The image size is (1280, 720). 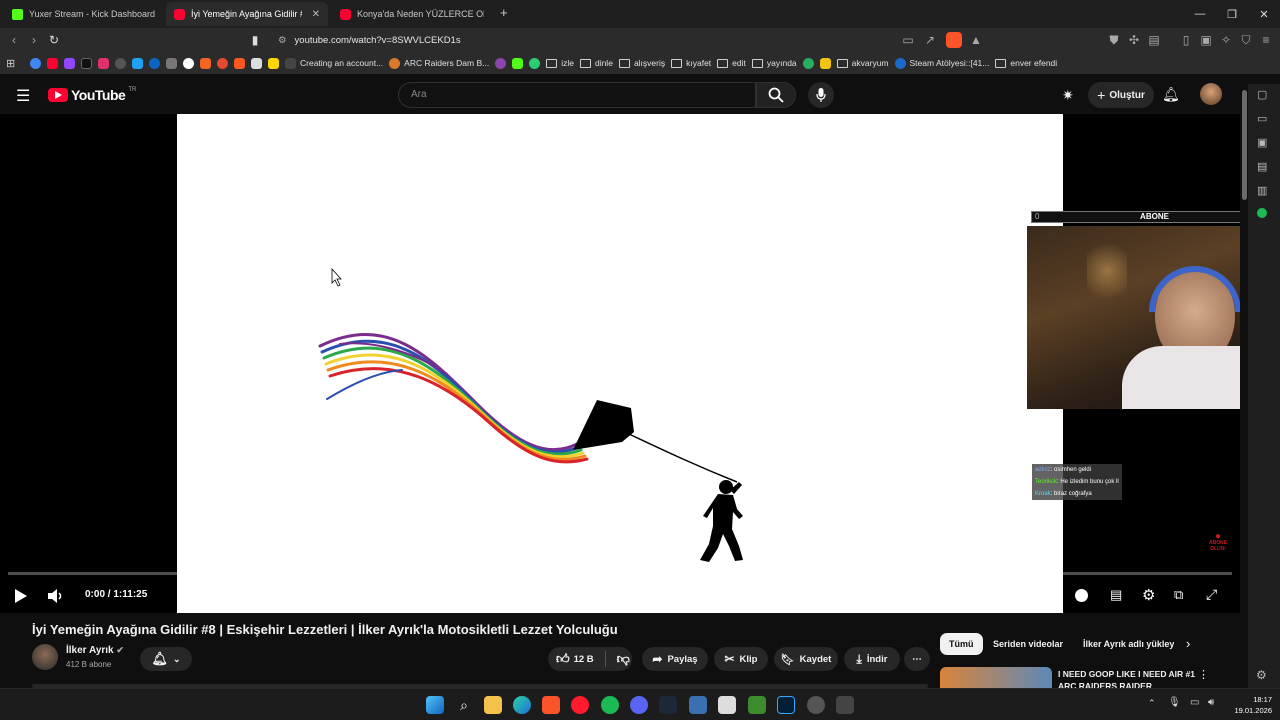 I want to click on chips-next-arrow-icon: ›, so click(x=1188, y=643).